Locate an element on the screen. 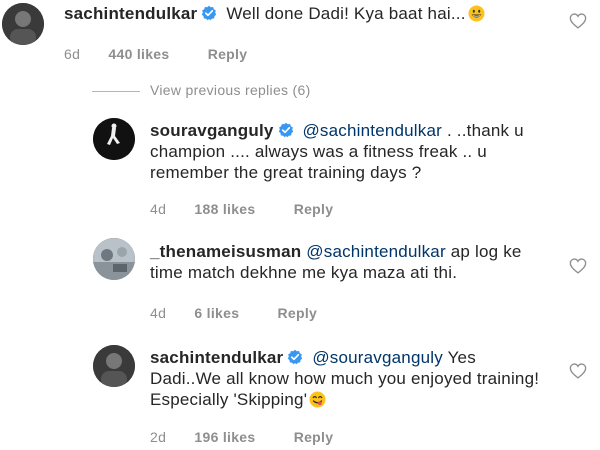 Image resolution: width=600 pixels, height=450 pixels. likes-count: 188 likes is located at coordinates (224, 209).